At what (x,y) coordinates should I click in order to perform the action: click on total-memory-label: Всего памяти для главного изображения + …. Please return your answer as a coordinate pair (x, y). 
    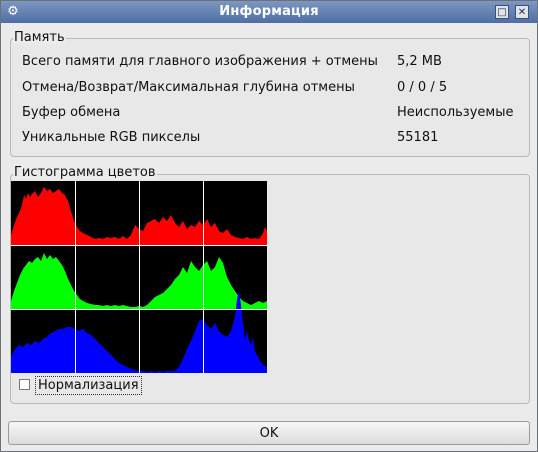
    Looking at the image, I should click on (200, 61).